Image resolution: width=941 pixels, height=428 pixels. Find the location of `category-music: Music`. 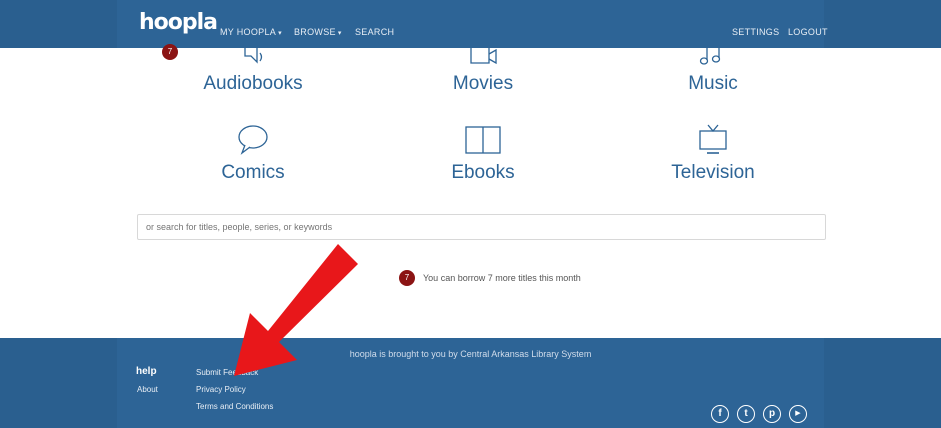

category-music: Music is located at coordinates (713, 73).